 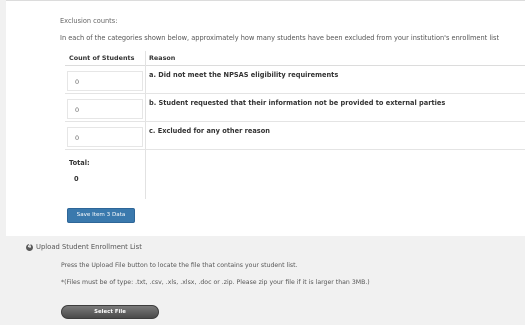 What do you see at coordinates (105, 109) in the screenshot?
I see `count-input-b: 0` at bounding box center [105, 109].